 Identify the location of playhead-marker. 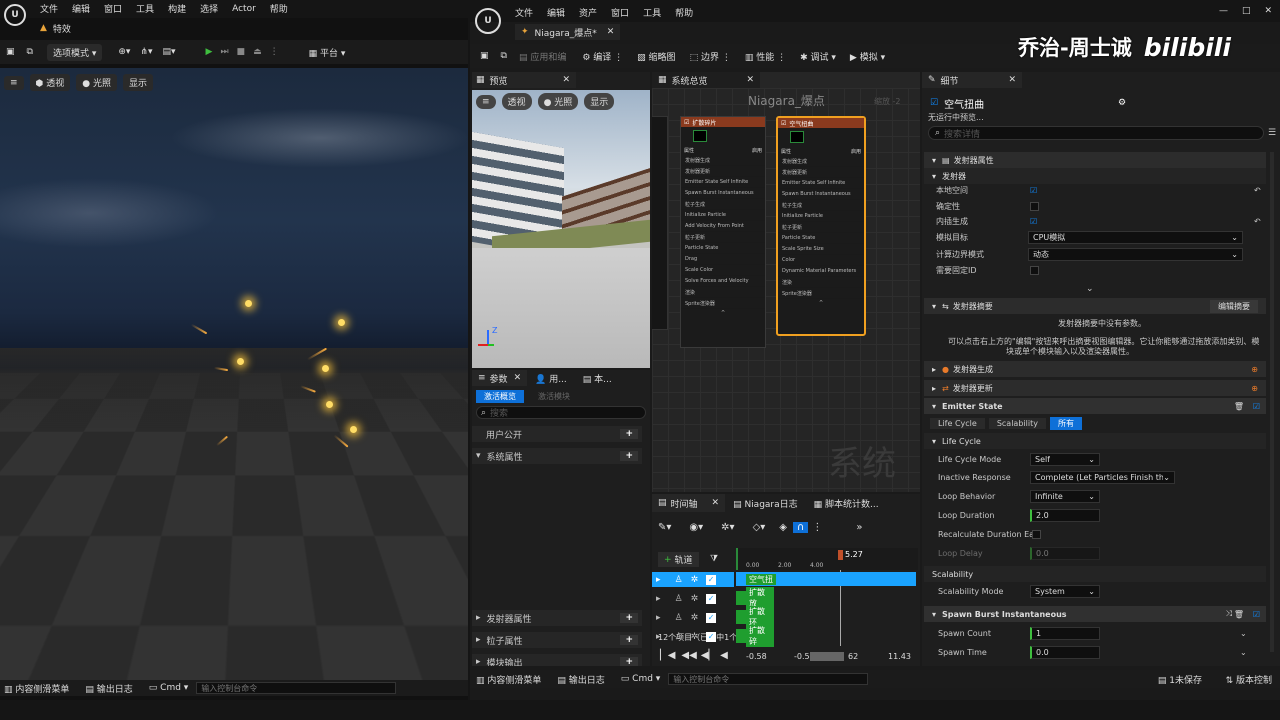
(840, 555).